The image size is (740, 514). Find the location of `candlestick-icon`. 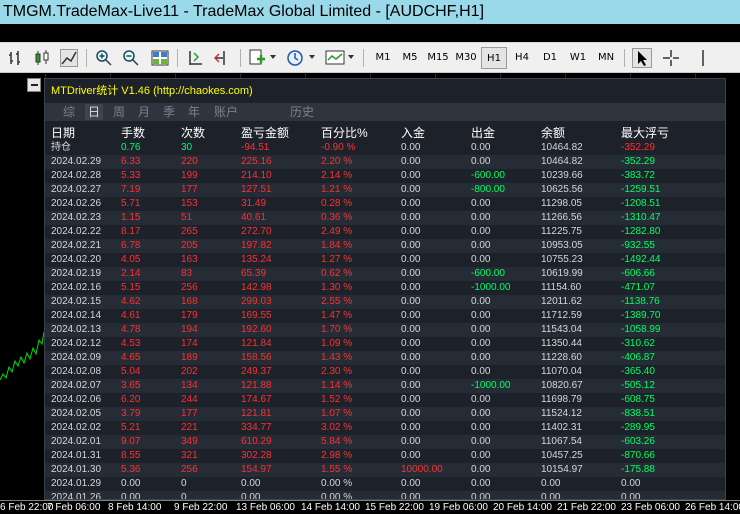

candlestick-icon is located at coordinates (42, 58).